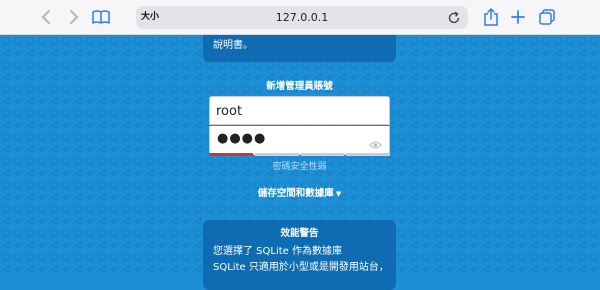  What do you see at coordinates (299, 140) in the screenshot?
I see `password-field: ●●●●` at bounding box center [299, 140].